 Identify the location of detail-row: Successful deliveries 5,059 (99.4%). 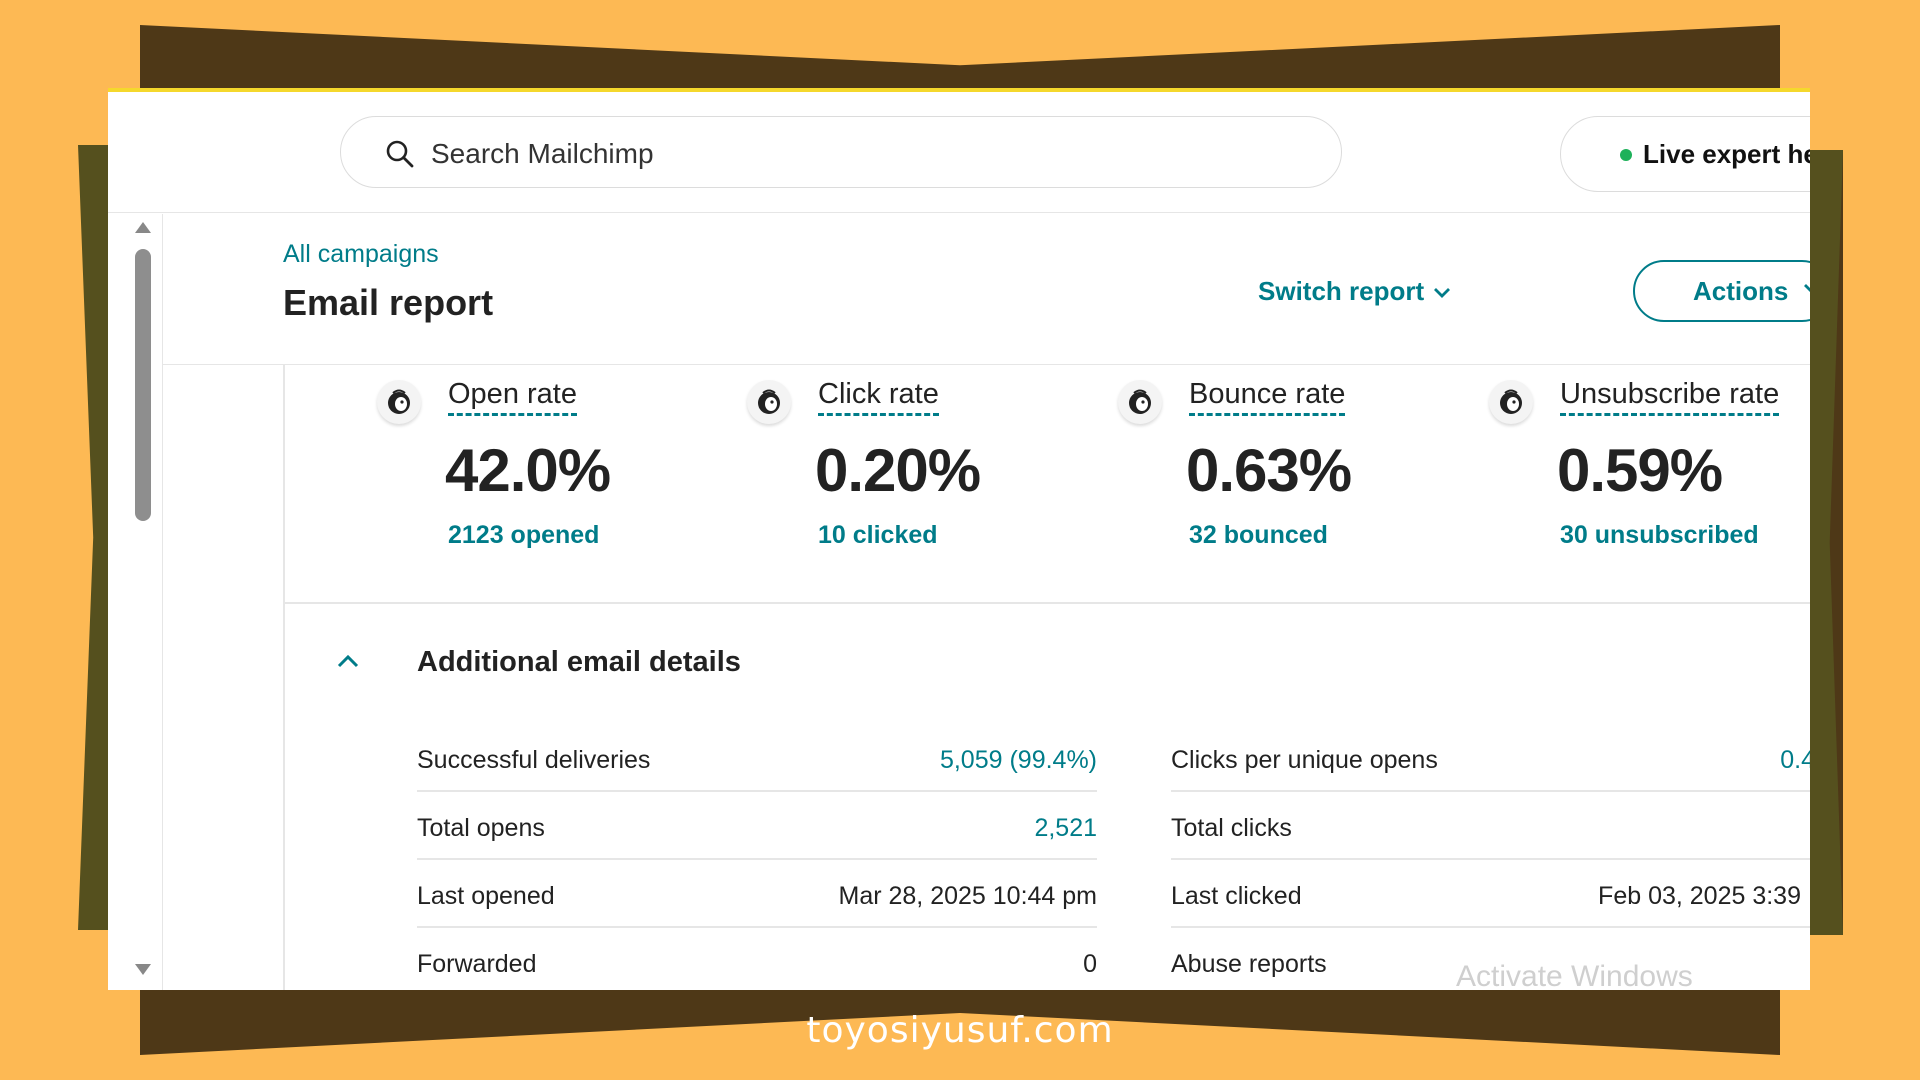
(757, 758).